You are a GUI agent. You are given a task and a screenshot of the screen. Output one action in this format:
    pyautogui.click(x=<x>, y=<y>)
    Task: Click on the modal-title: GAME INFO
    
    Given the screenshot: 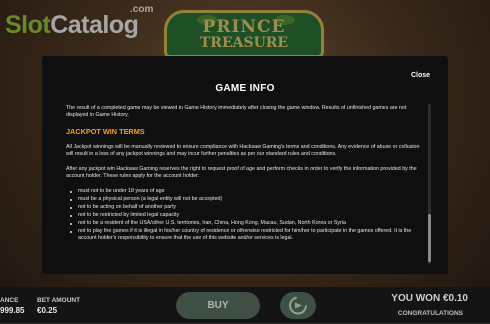 What is the action you would take?
    pyautogui.click(x=245, y=88)
    